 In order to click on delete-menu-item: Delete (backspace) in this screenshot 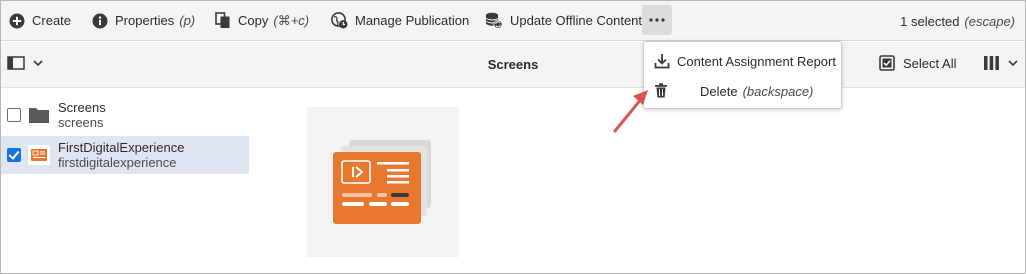, I will do `click(742, 91)`.